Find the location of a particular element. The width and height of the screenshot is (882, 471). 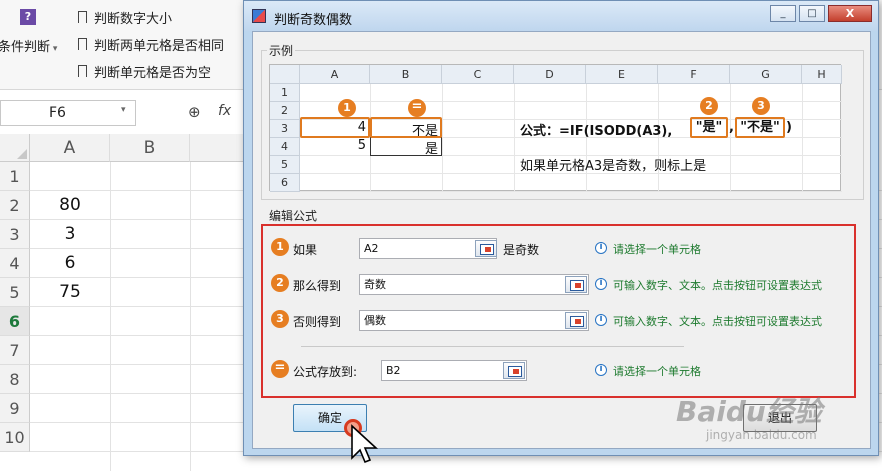

then-label: 那么得到 is located at coordinates (317, 286).